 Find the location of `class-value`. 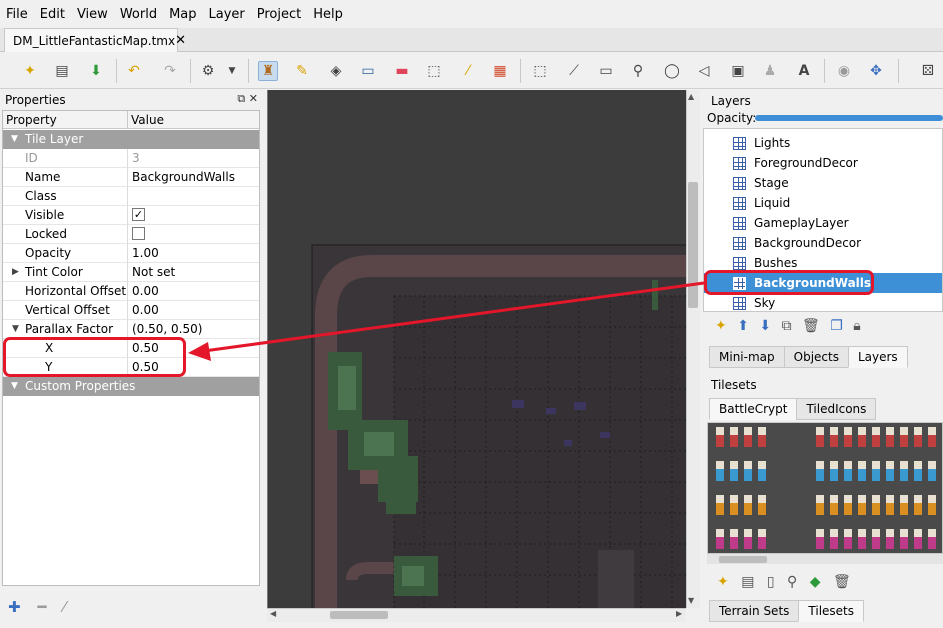

class-value is located at coordinates (193, 196).